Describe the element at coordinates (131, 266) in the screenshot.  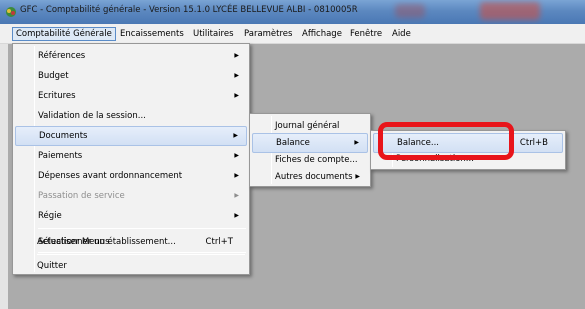
I see `menu-item-quitter: Quitter` at that location.